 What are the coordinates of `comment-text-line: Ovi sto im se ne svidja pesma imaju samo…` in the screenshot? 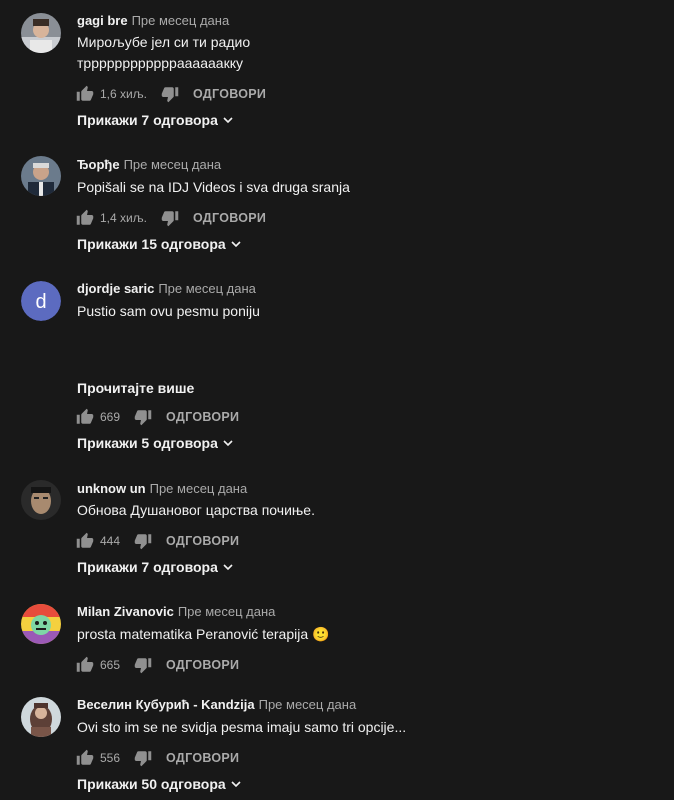 It's located at (242, 727).